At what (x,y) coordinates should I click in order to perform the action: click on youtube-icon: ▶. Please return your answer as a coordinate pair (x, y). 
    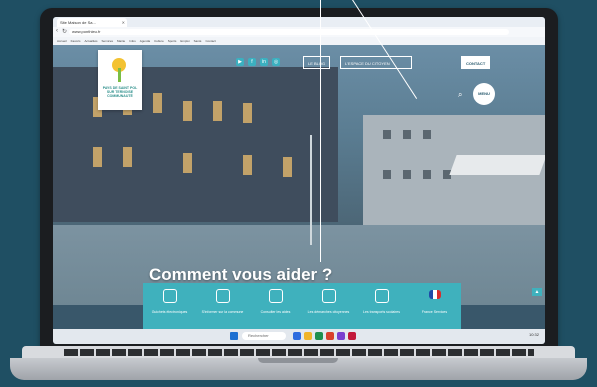
    Looking at the image, I should click on (240, 62).